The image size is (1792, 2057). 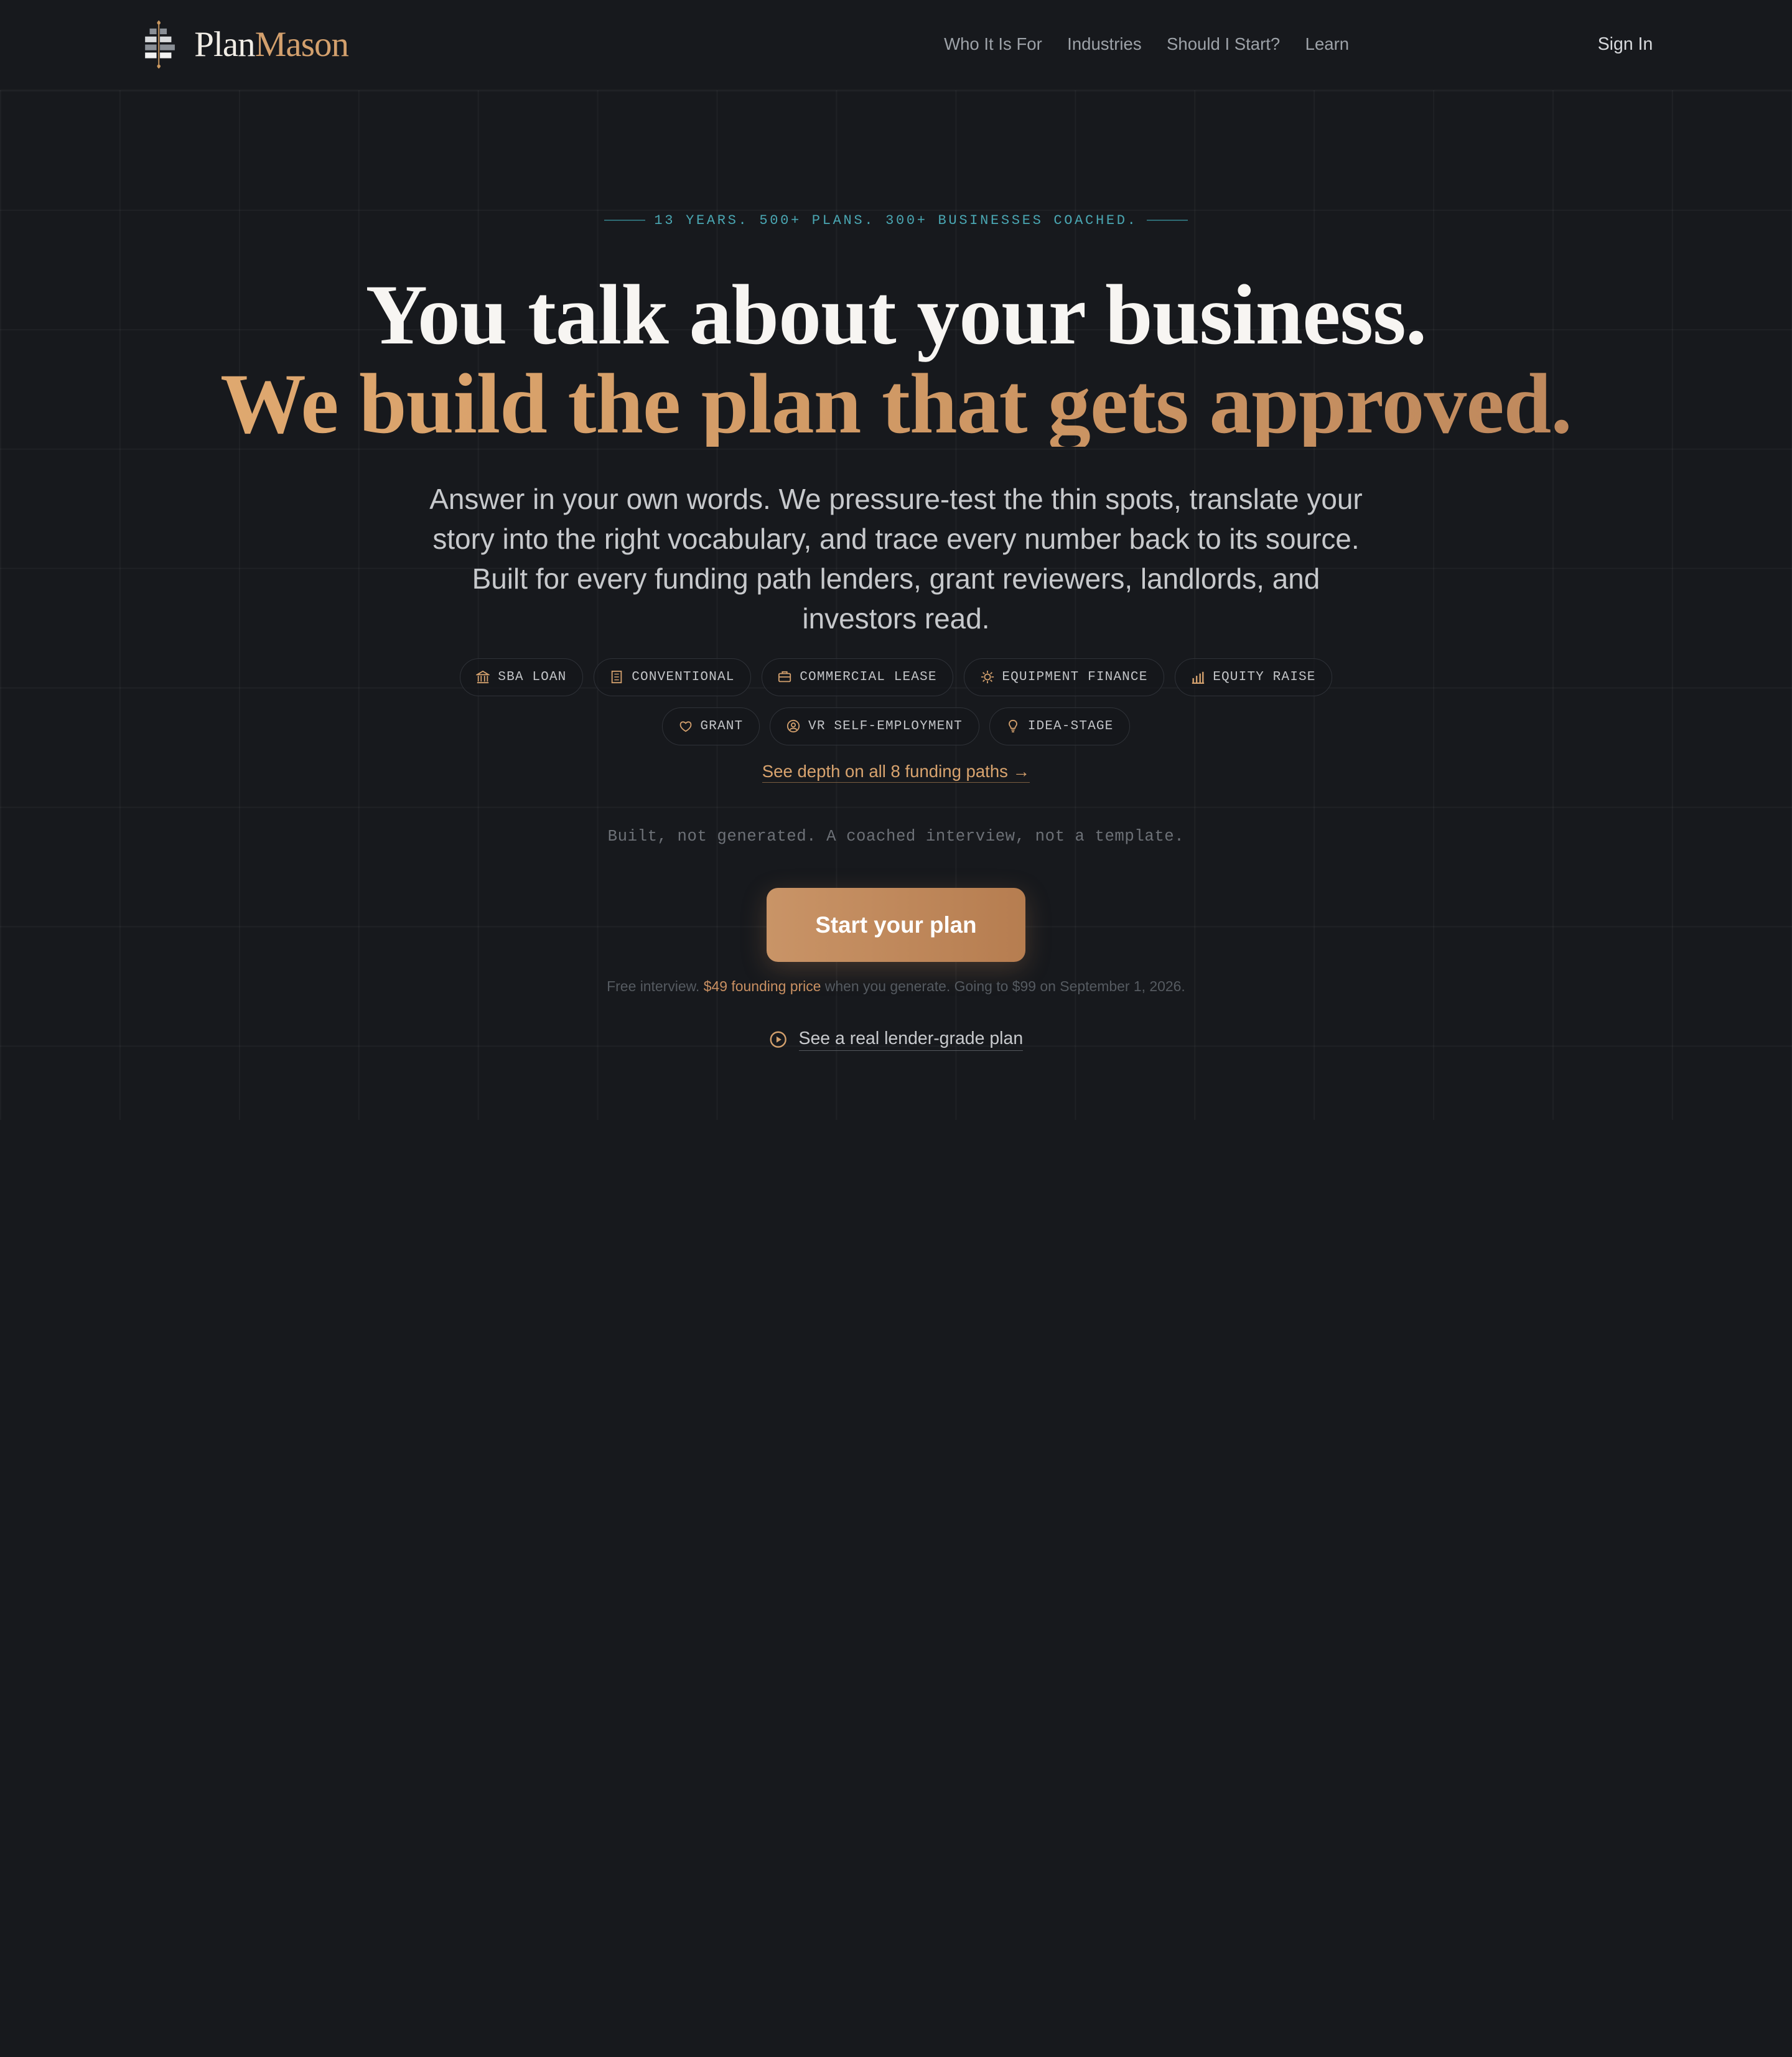 I want to click on bar-chart-icon, so click(x=1199, y=677).